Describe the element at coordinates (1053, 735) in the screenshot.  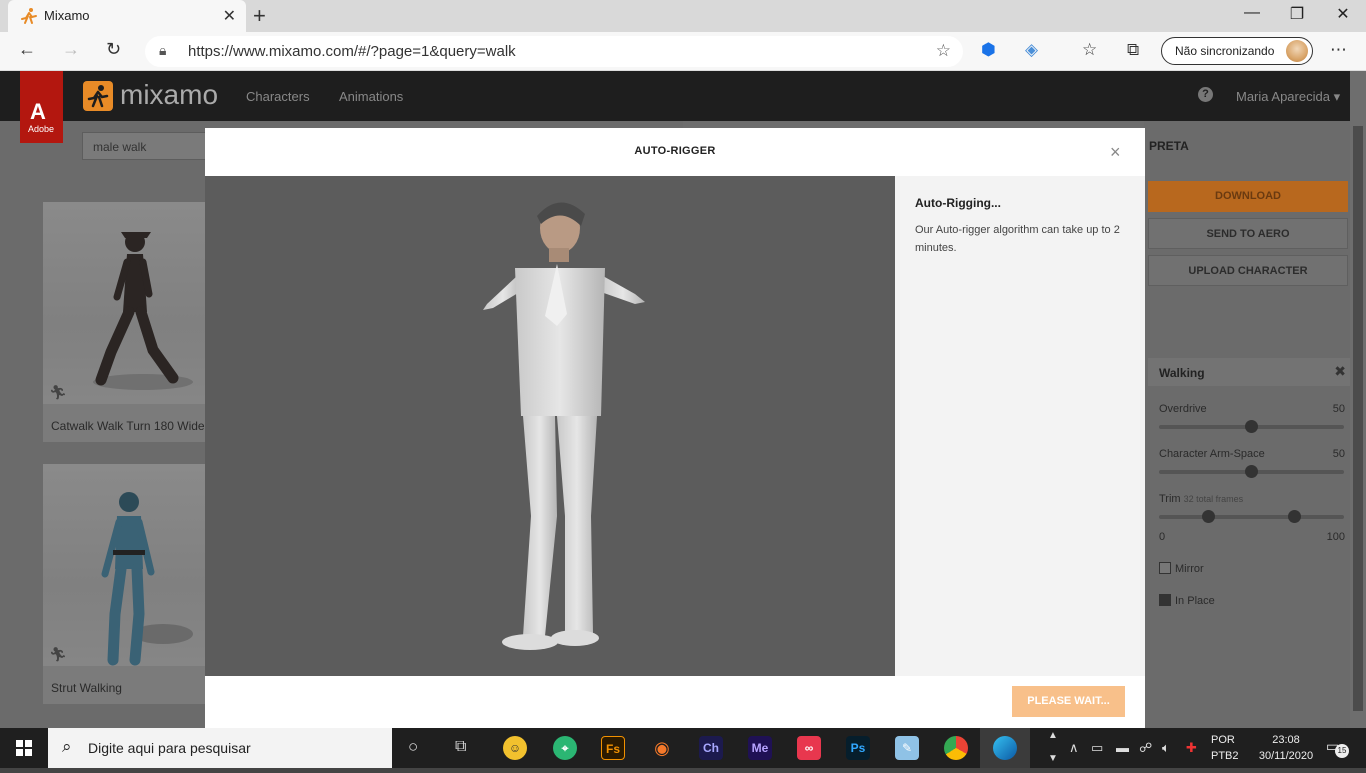
I see `scroll-up-icon: ▲` at that location.